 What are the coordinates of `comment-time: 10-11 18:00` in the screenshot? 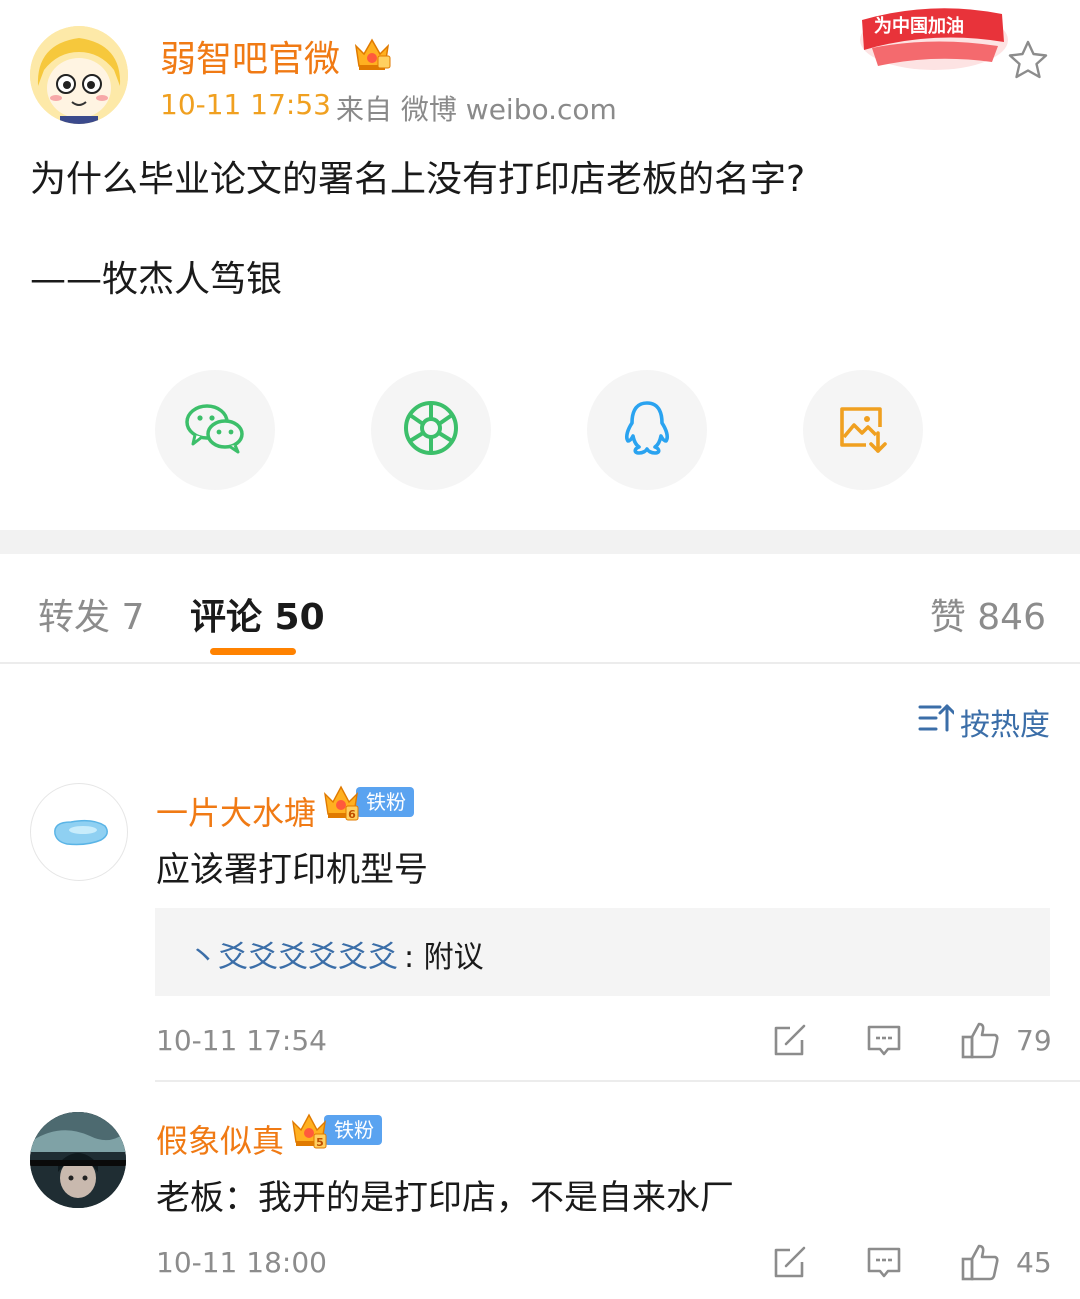 It's located at (241, 1262).